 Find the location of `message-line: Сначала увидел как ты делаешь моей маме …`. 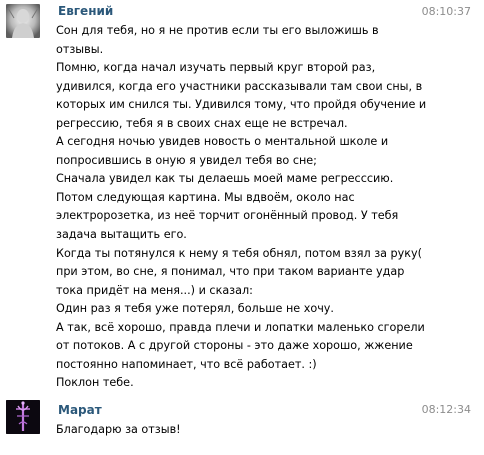

message-line: Сначала увидел как ты делаешь моей маме … is located at coordinates (225, 179).